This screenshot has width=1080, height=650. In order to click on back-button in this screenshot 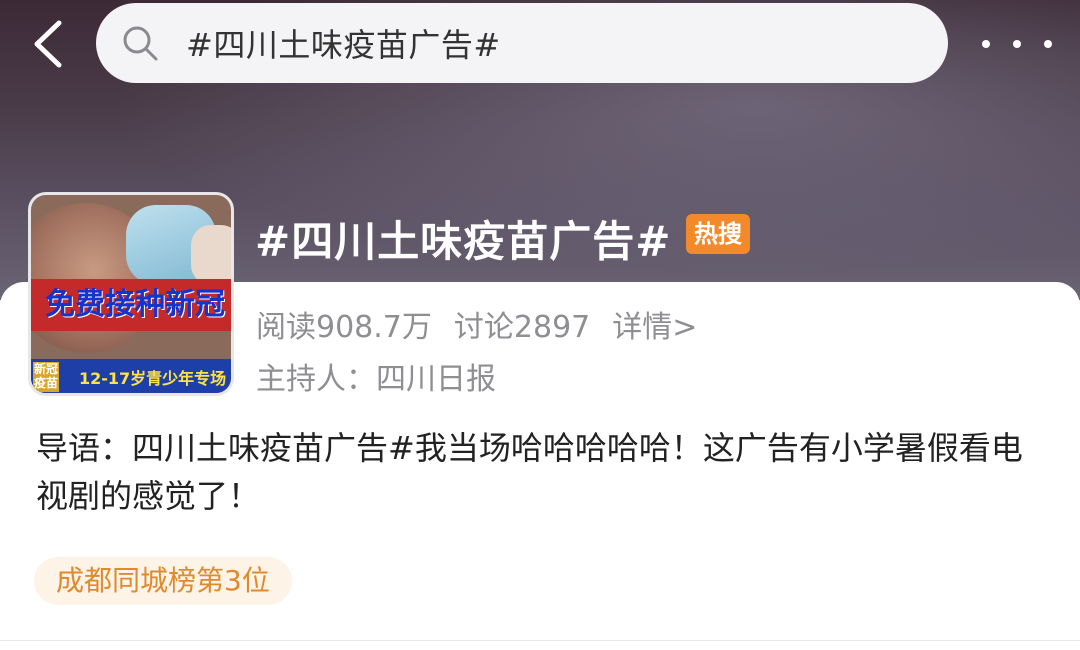, I will do `click(48, 44)`.